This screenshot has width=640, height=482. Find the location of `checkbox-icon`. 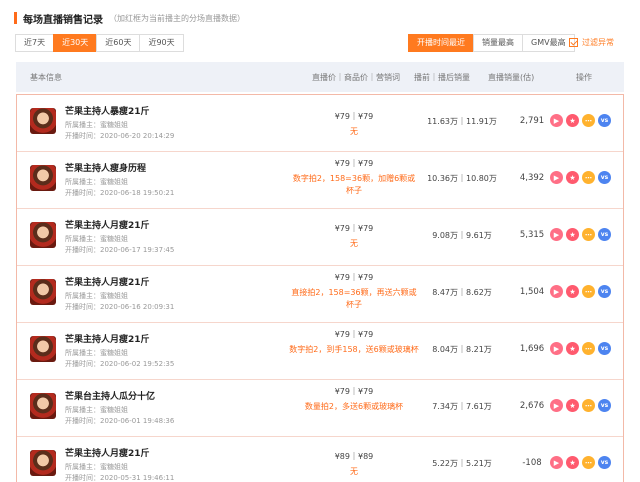

checkbox-icon is located at coordinates (573, 42).